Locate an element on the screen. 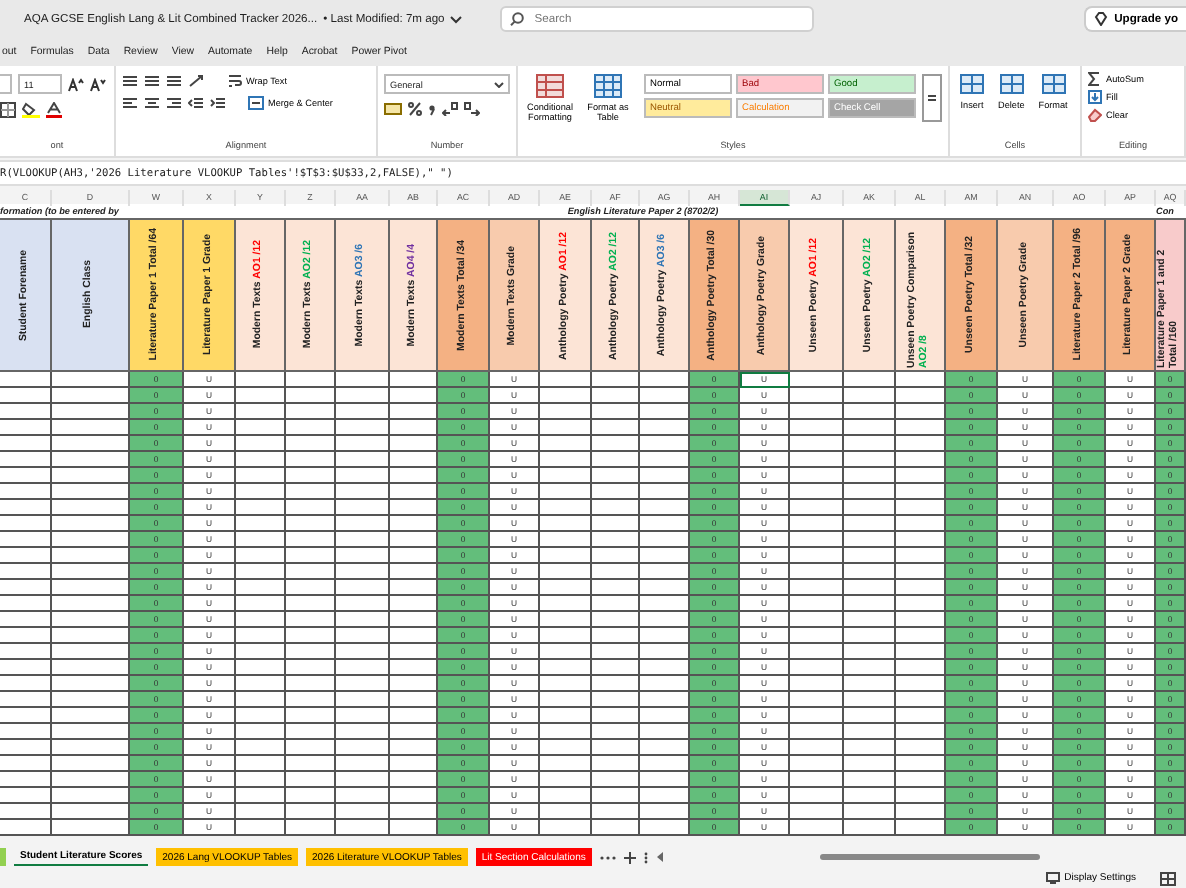  normal-view-icon is located at coordinates (1168, 878).